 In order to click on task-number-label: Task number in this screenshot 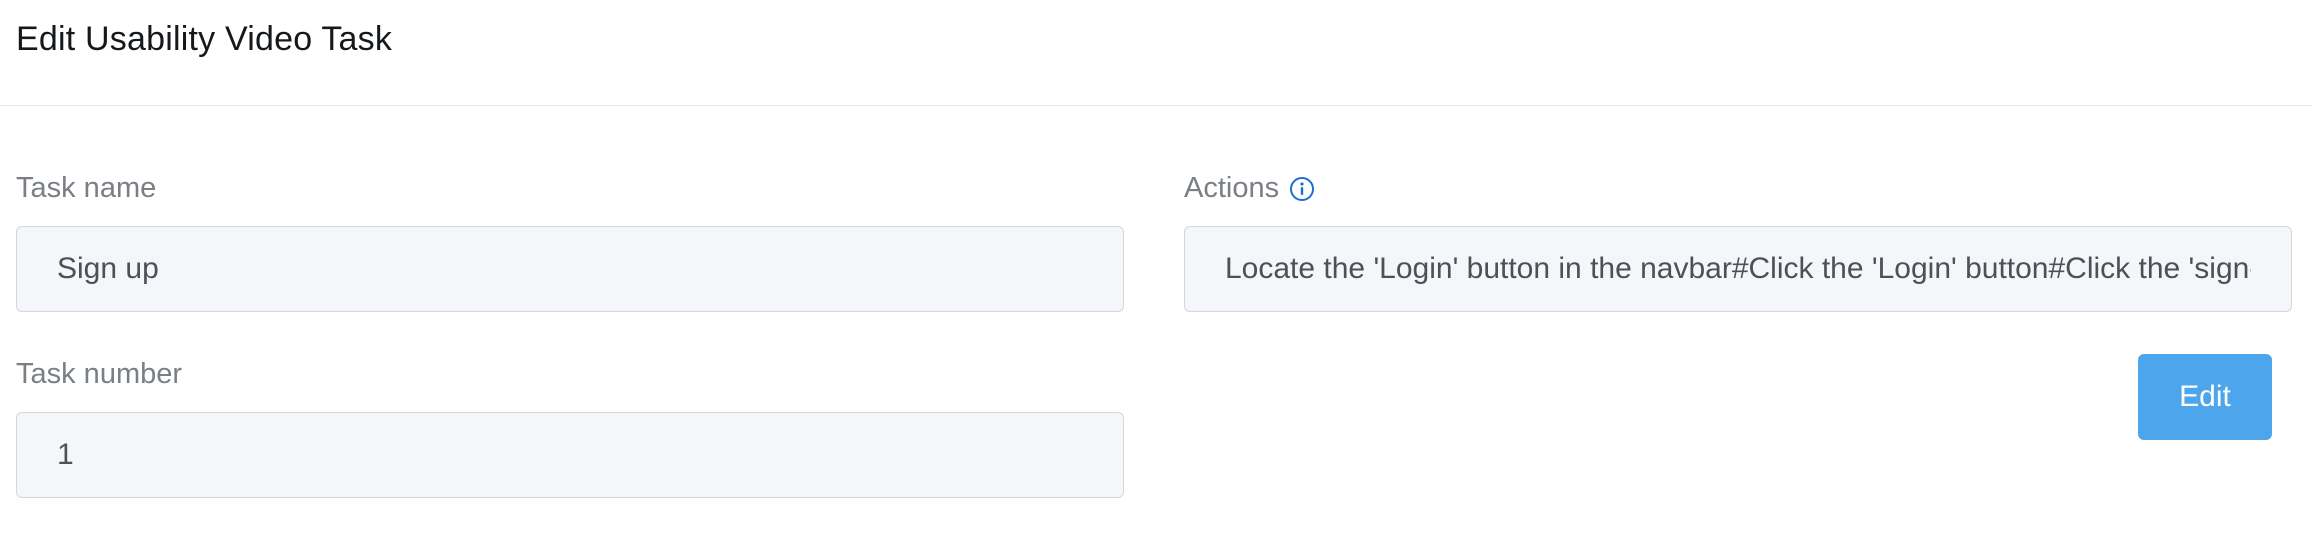, I will do `click(99, 374)`.